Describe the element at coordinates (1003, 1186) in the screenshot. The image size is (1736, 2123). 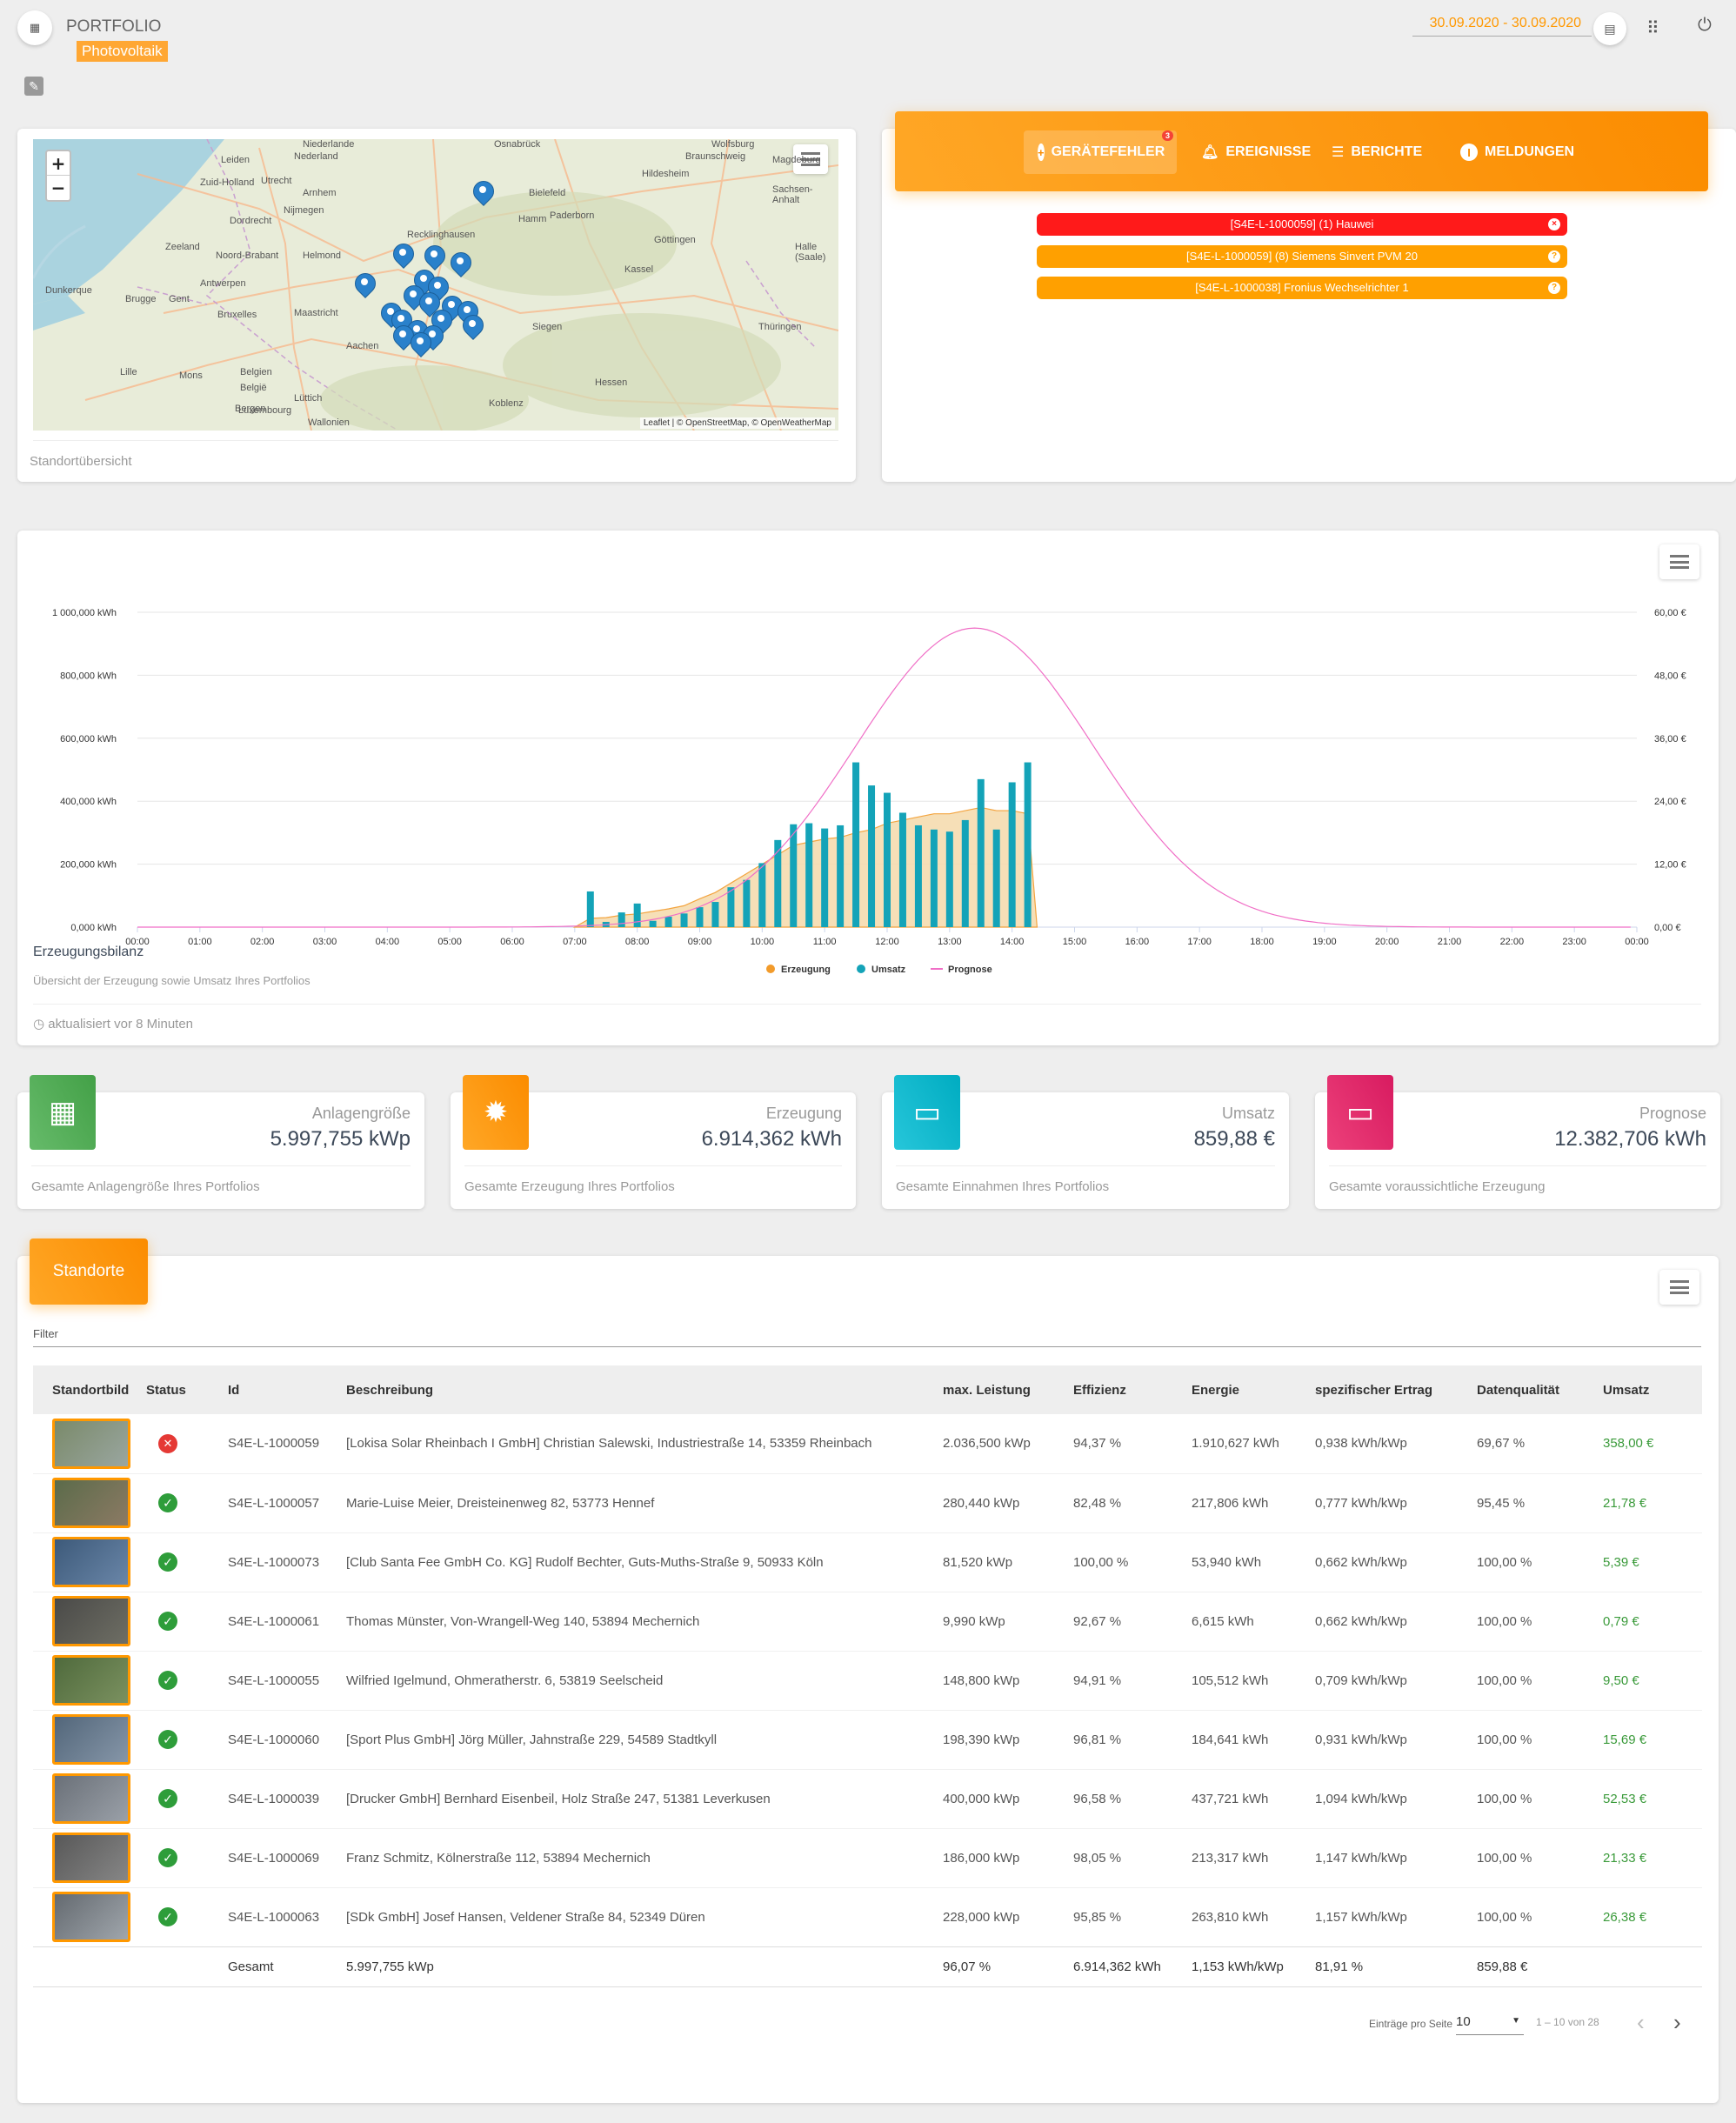
I see `stat-footer: Gesamte Einnahmen Ihres Portfolios` at that location.